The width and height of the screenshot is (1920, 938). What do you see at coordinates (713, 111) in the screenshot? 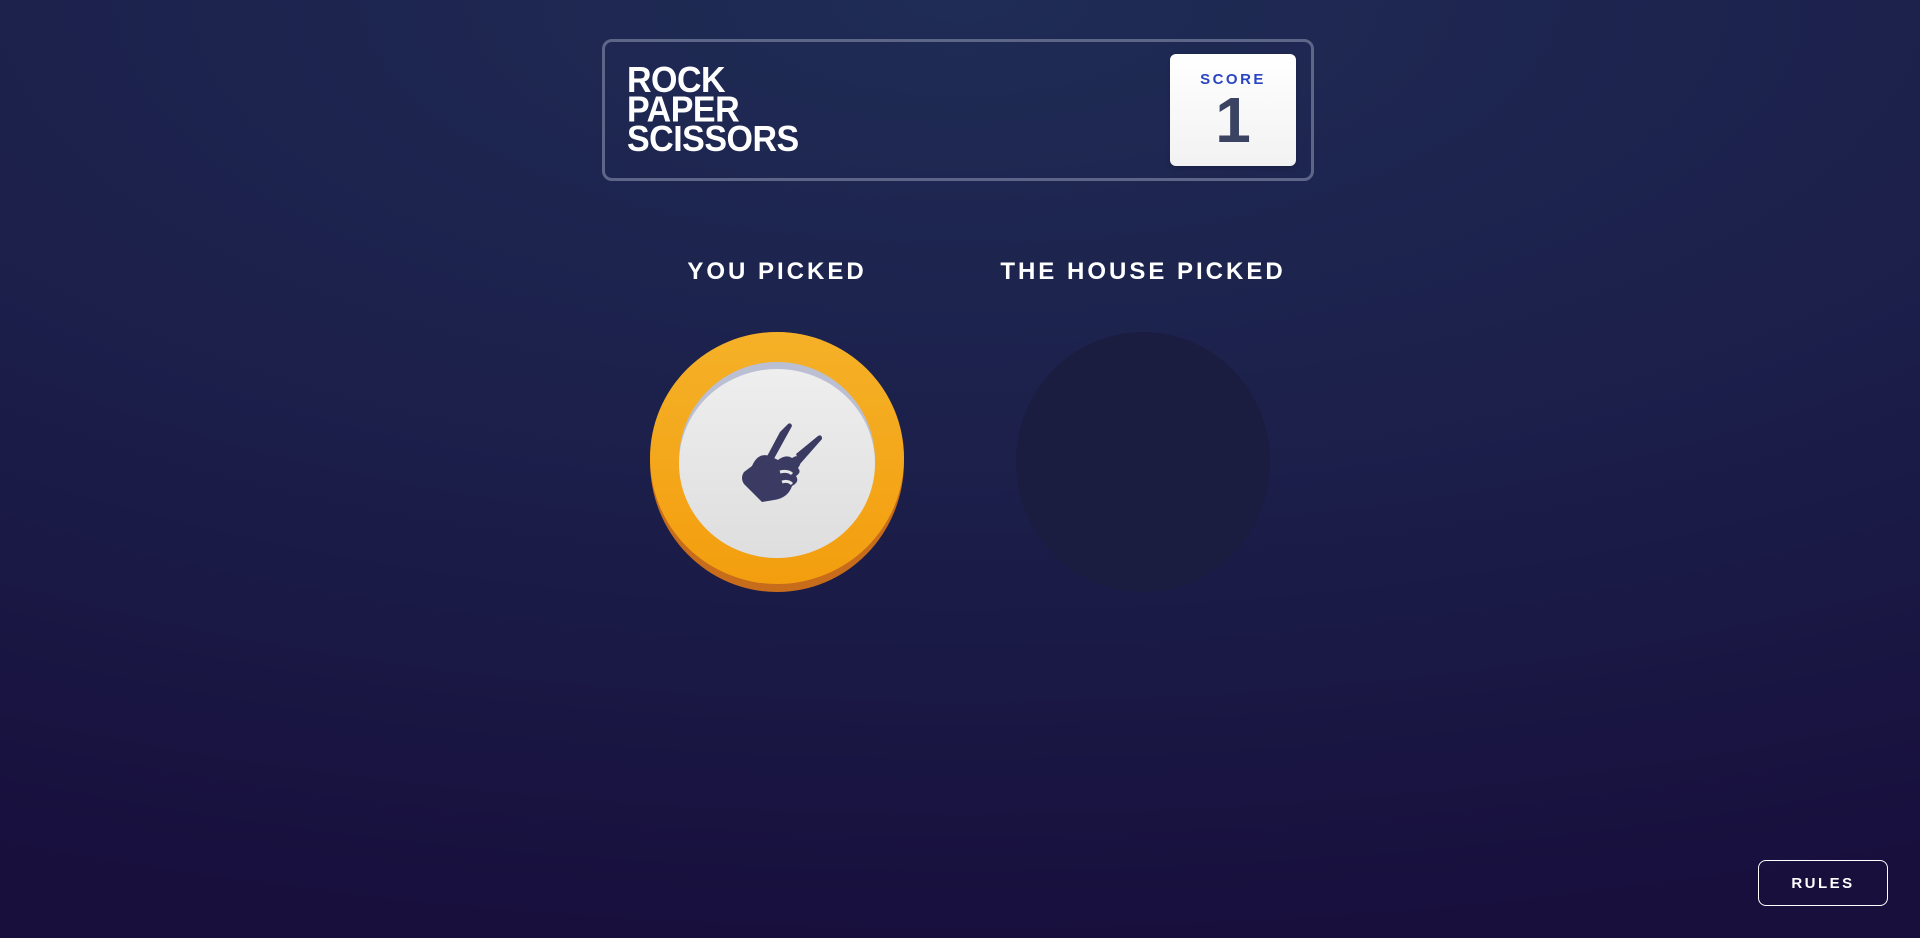
I see `game-title: ROCK PAPER SCISSORS` at bounding box center [713, 111].